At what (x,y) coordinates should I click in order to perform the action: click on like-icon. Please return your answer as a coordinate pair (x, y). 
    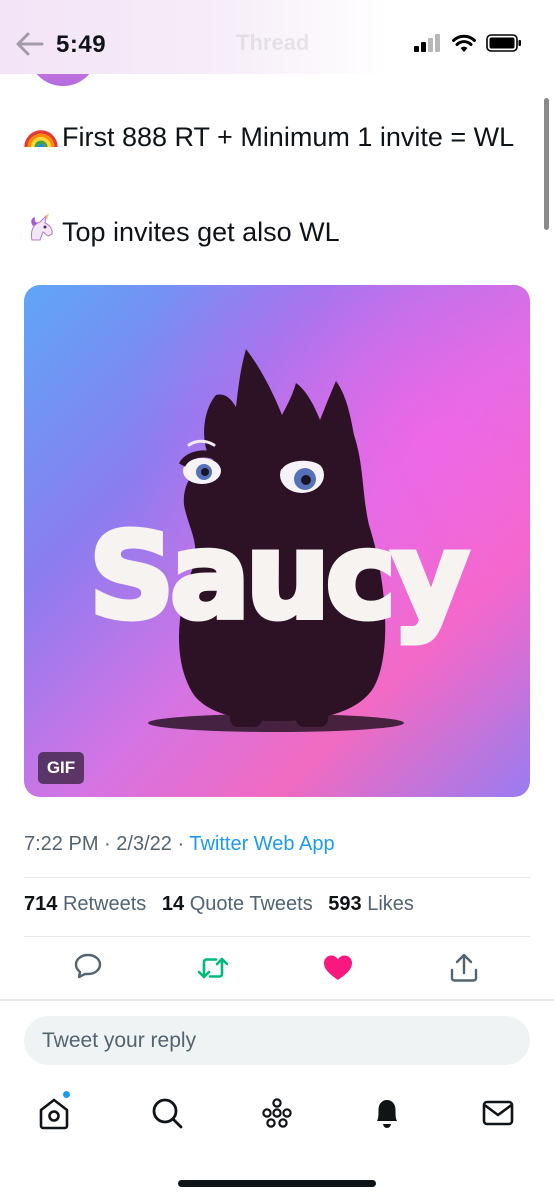
    Looking at the image, I should click on (338, 968).